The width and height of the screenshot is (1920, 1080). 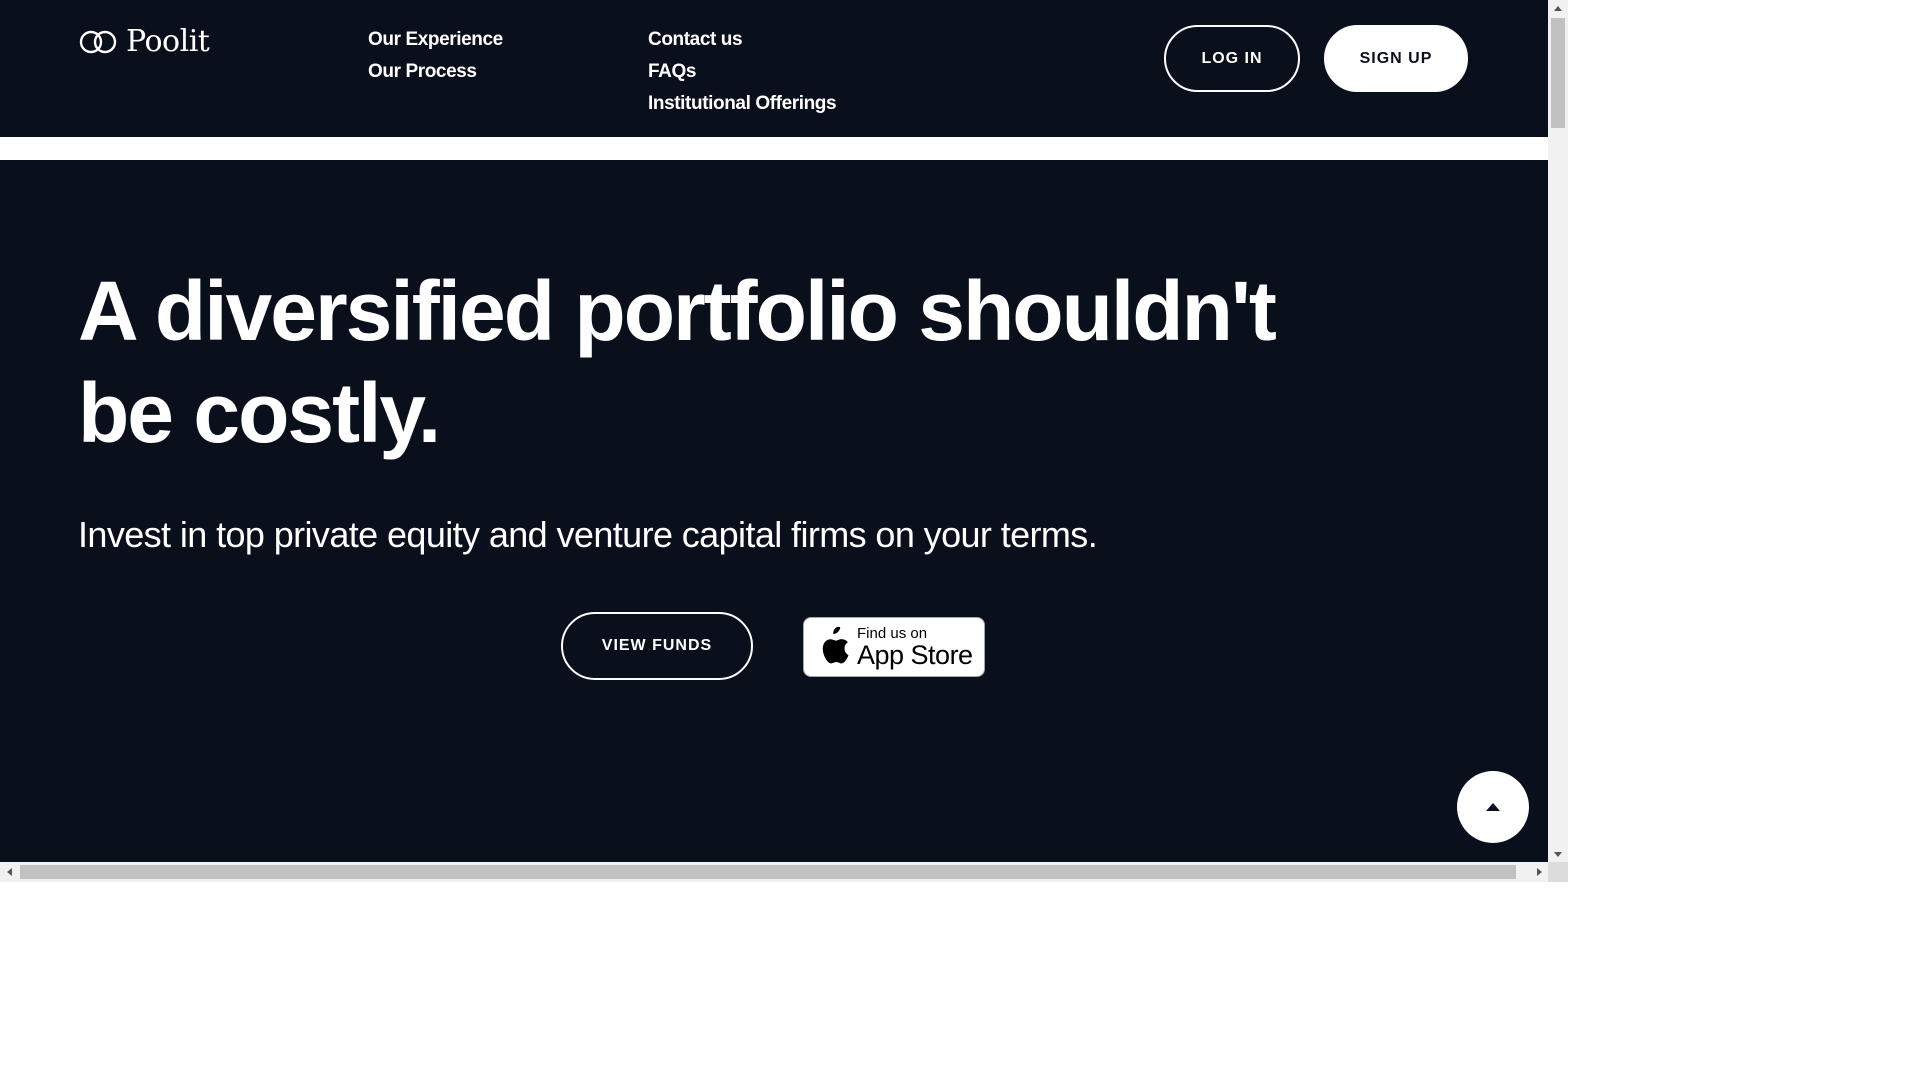 I want to click on apple-icon, so click(x=835, y=645).